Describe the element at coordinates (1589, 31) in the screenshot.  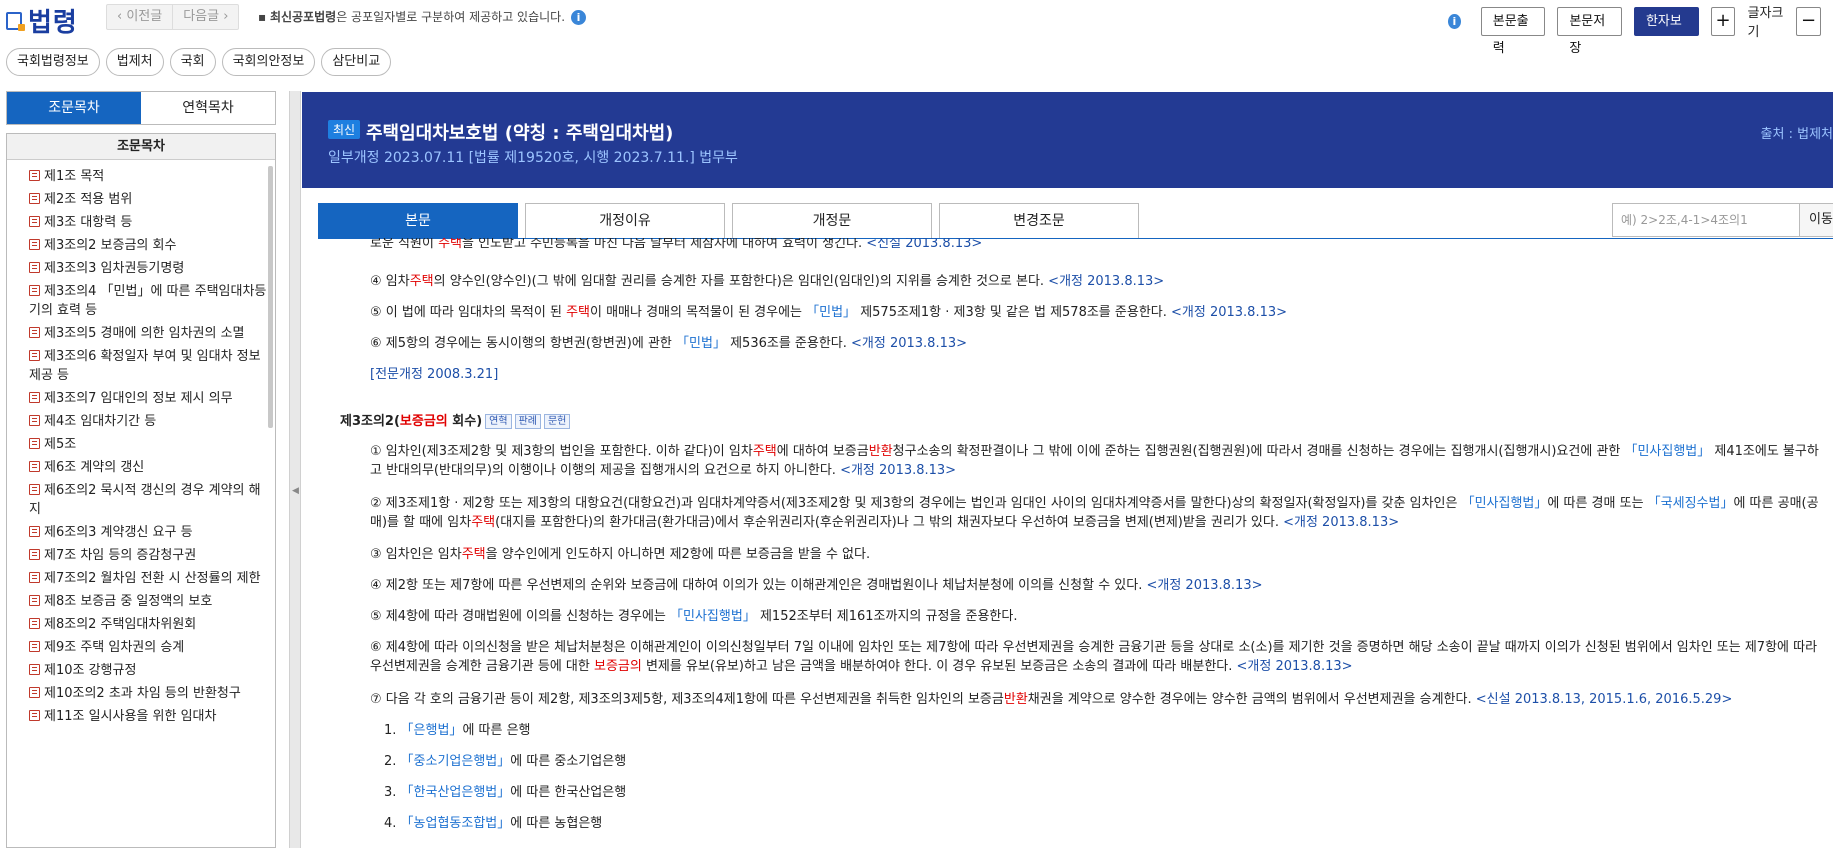
I see `save-button: 본문저장` at that location.